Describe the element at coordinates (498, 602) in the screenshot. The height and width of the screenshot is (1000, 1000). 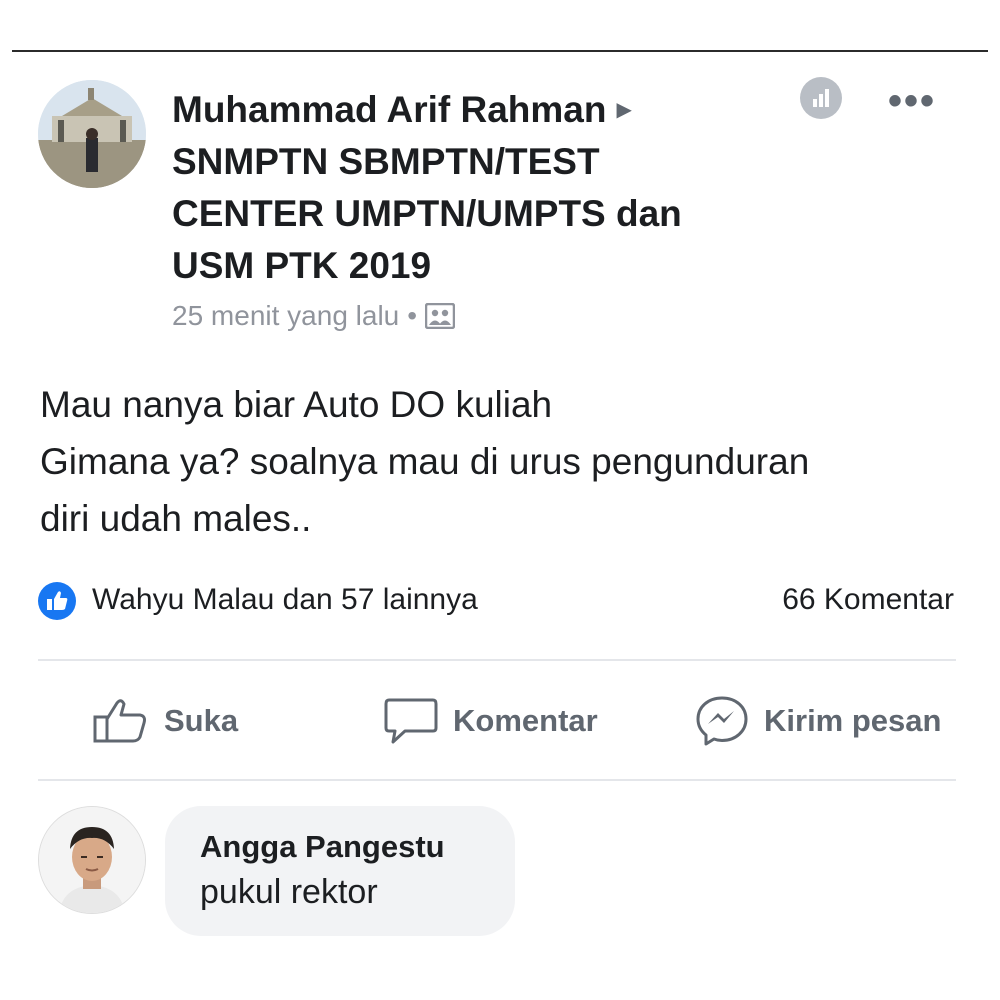
I see `reactions-row: Wahyu Malau dan 57 lainnya 66 Komentar` at that location.